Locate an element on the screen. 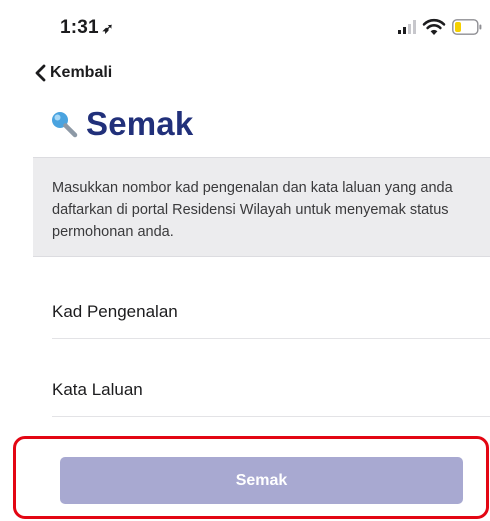 The height and width of the screenshot is (521, 490). back-label: Kembali is located at coordinates (81, 72).